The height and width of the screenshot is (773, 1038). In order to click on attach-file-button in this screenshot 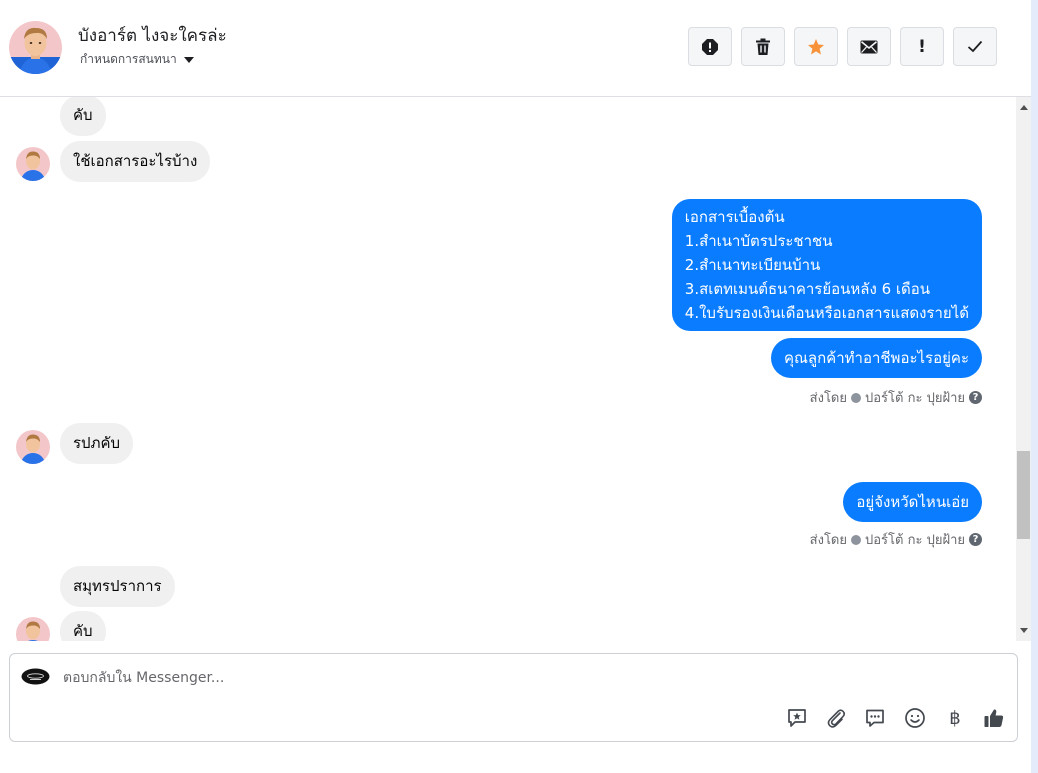, I will do `click(836, 718)`.